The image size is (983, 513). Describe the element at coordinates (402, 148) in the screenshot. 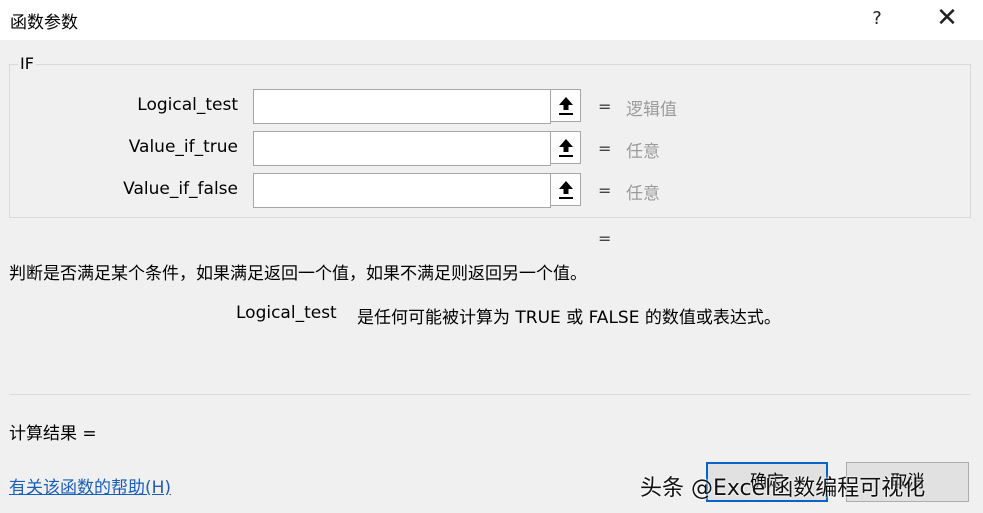

I see `value-if-true-input` at that location.